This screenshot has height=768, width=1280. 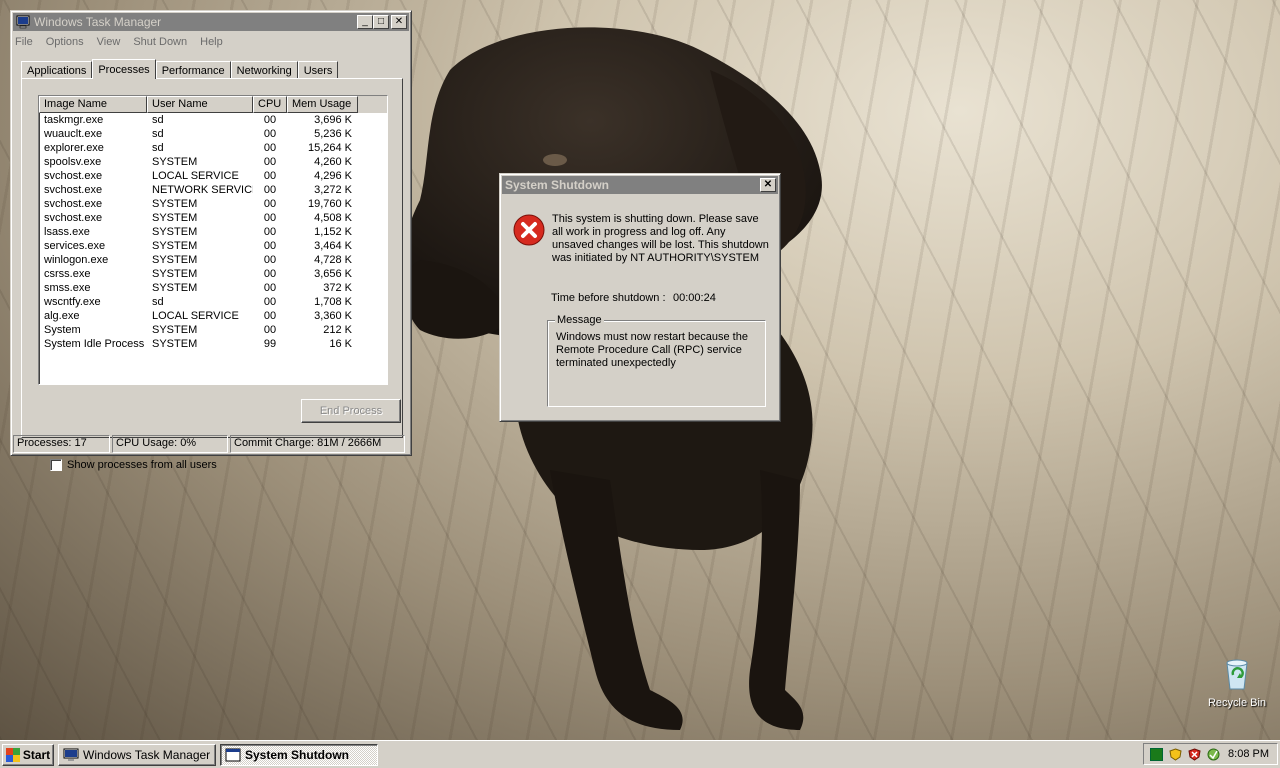 What do you see at coordinates (333, 232) in the screenshot?
I see `process-mem-usage: 1,152 K` at bounding box center [333, 232].